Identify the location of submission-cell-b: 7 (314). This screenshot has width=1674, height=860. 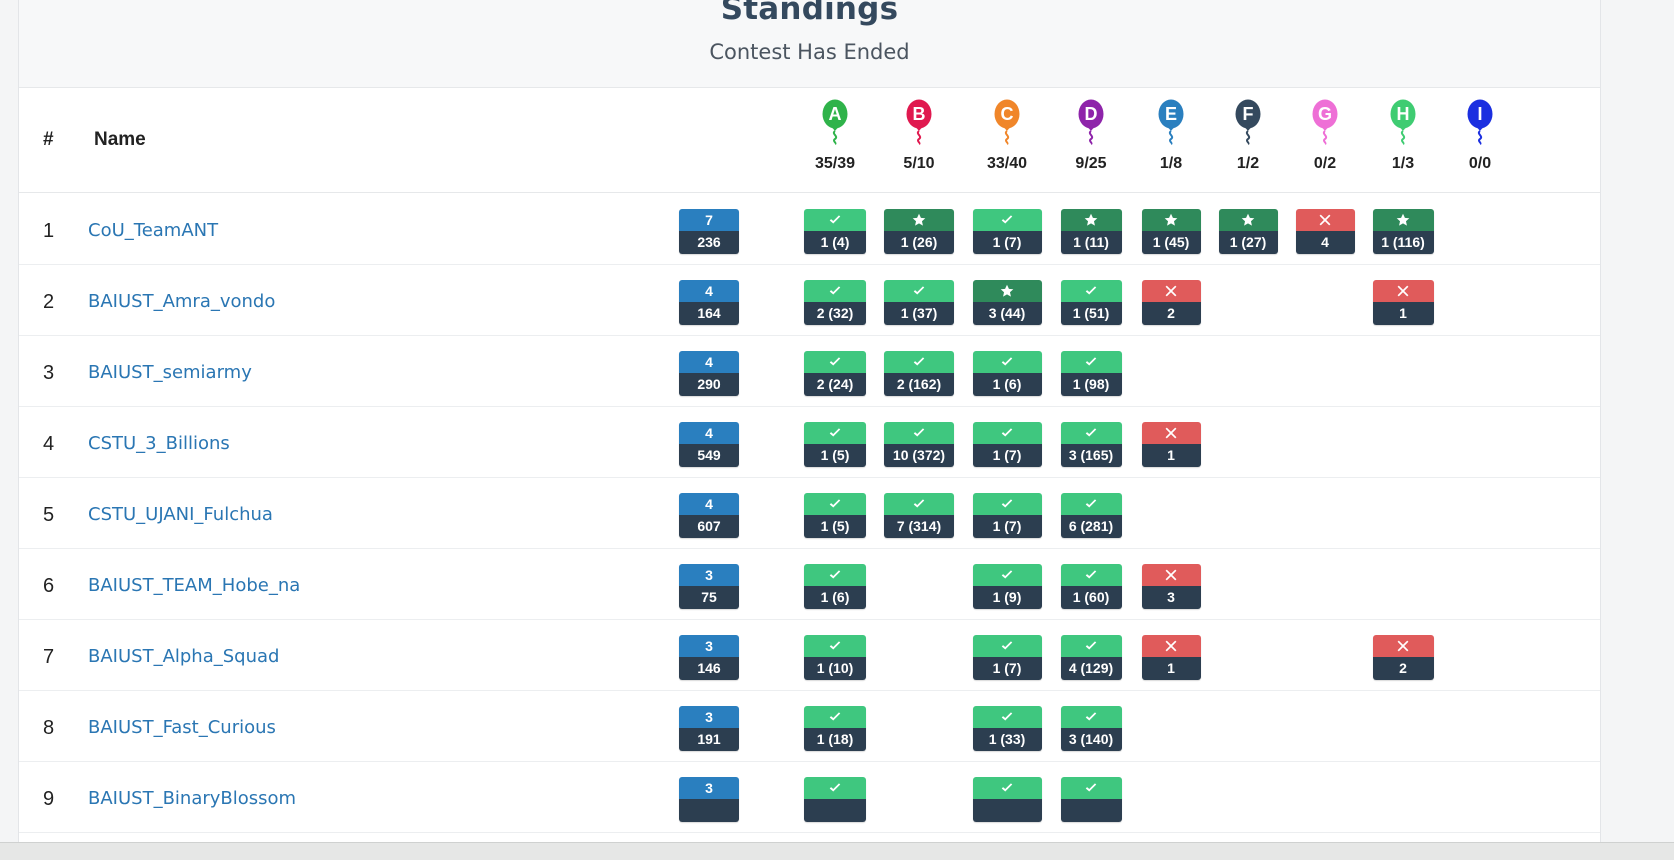
(919, 515).